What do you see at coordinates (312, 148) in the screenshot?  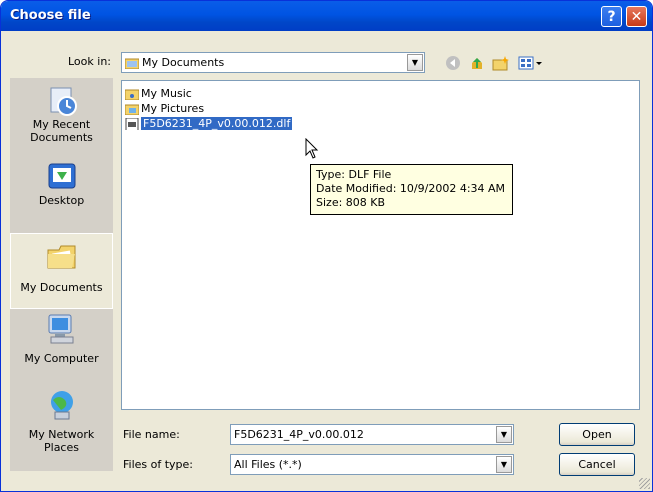 I see `mouse-cursor-icon` at bounding box center [312, 148].